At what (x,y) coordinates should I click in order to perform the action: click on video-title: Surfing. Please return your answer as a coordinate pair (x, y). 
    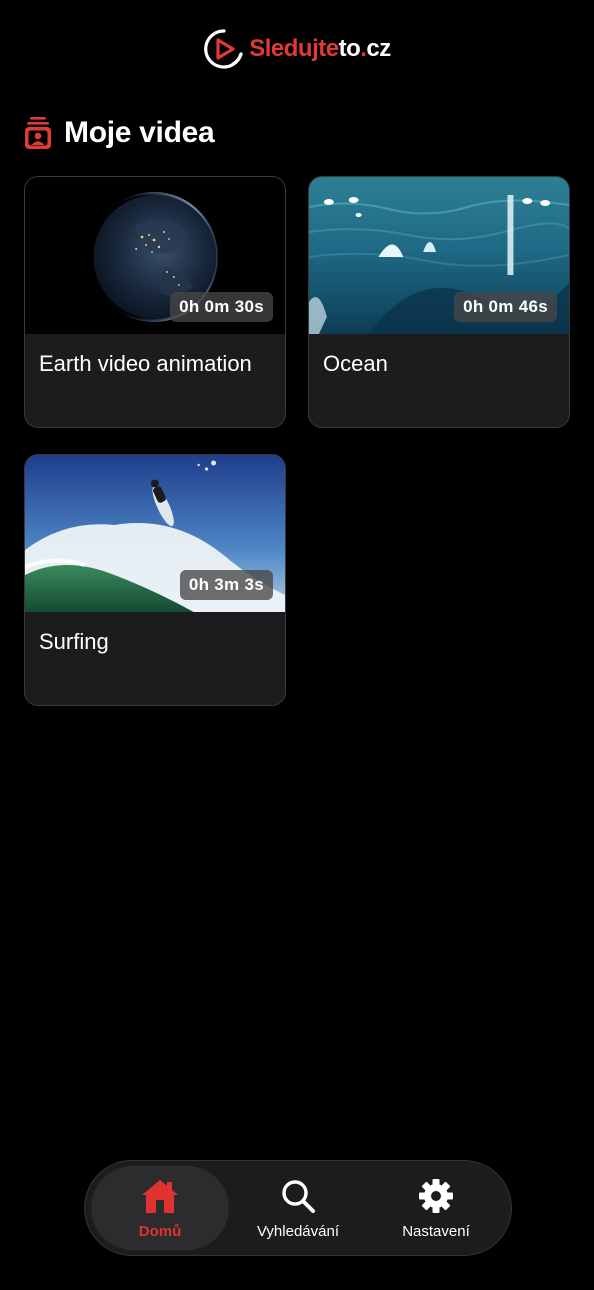
    Looking at the image, I should click on (74, 641).